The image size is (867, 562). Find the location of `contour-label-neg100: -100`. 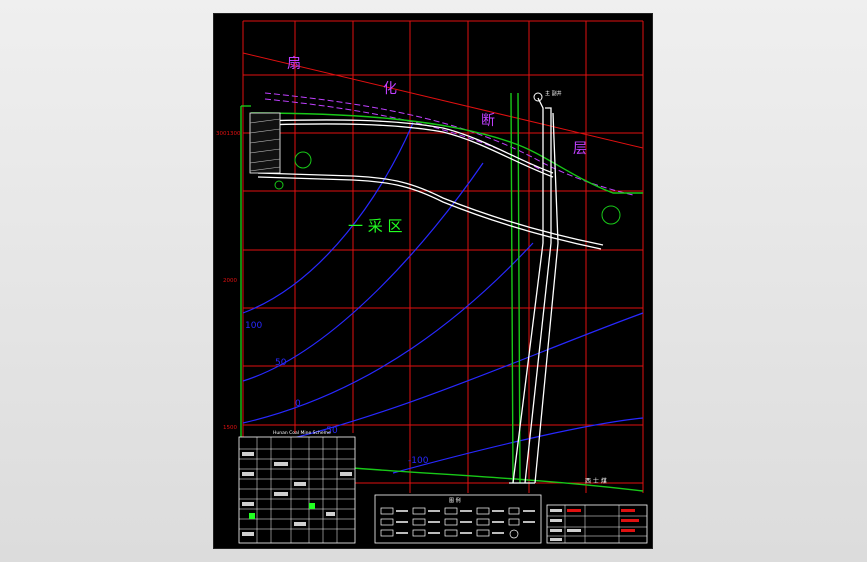

contour-label-neg100: -100 is located at coordinates (418, 461).